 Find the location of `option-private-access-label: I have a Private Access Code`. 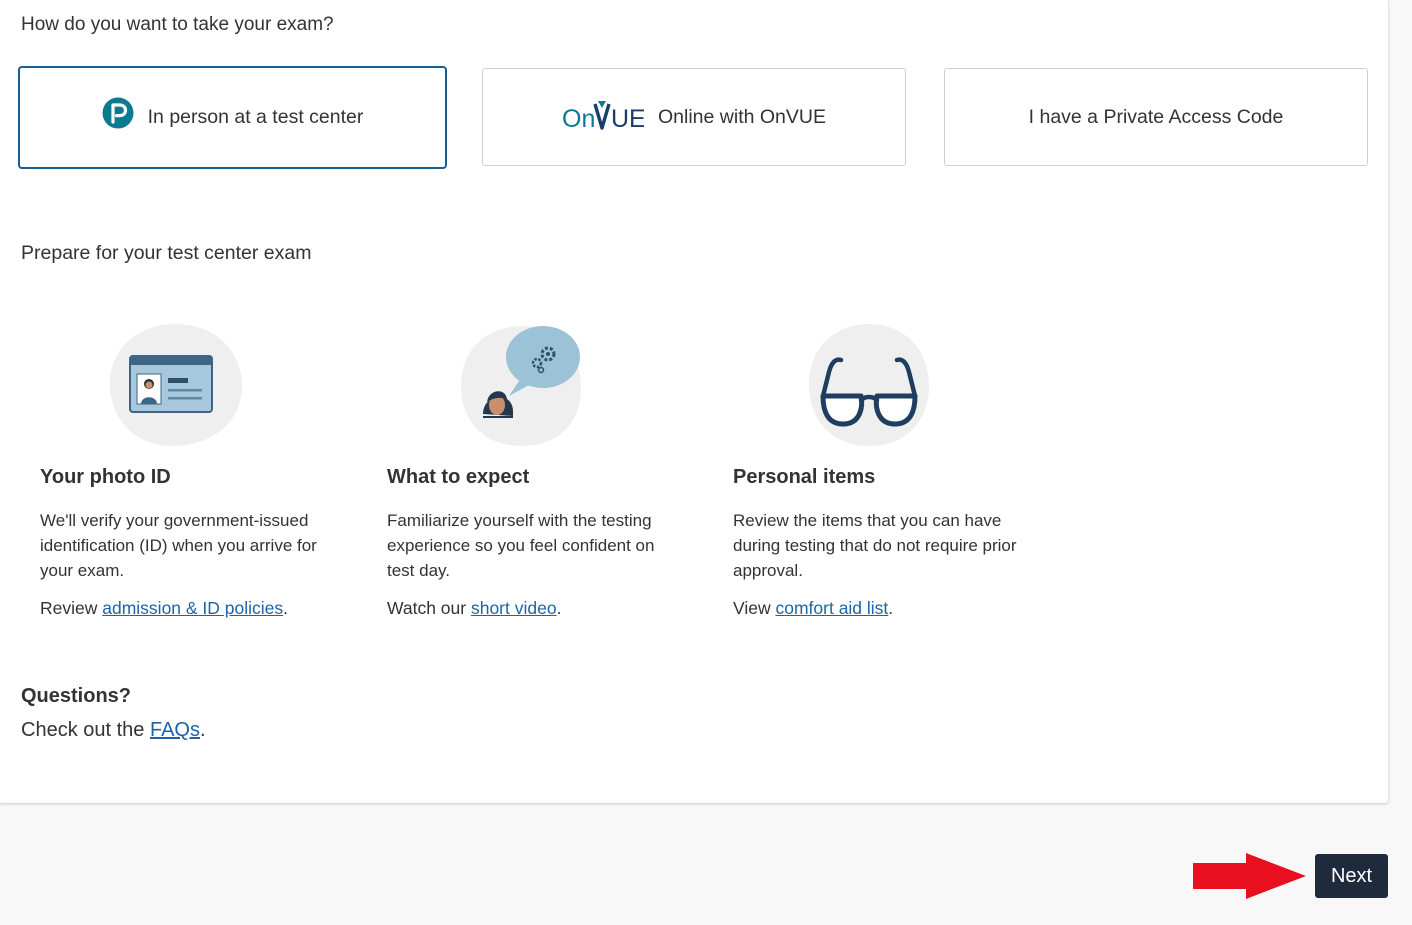

option-private-access-label: I have a Private Access Code is located at coordinates (1156, 116).